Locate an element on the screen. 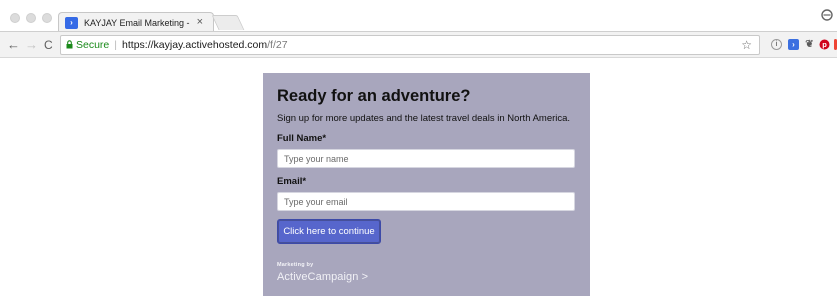 The image size is (837, 296). activecampaign-logo: ActiveCampaign > is located at coordinates (426, 277).